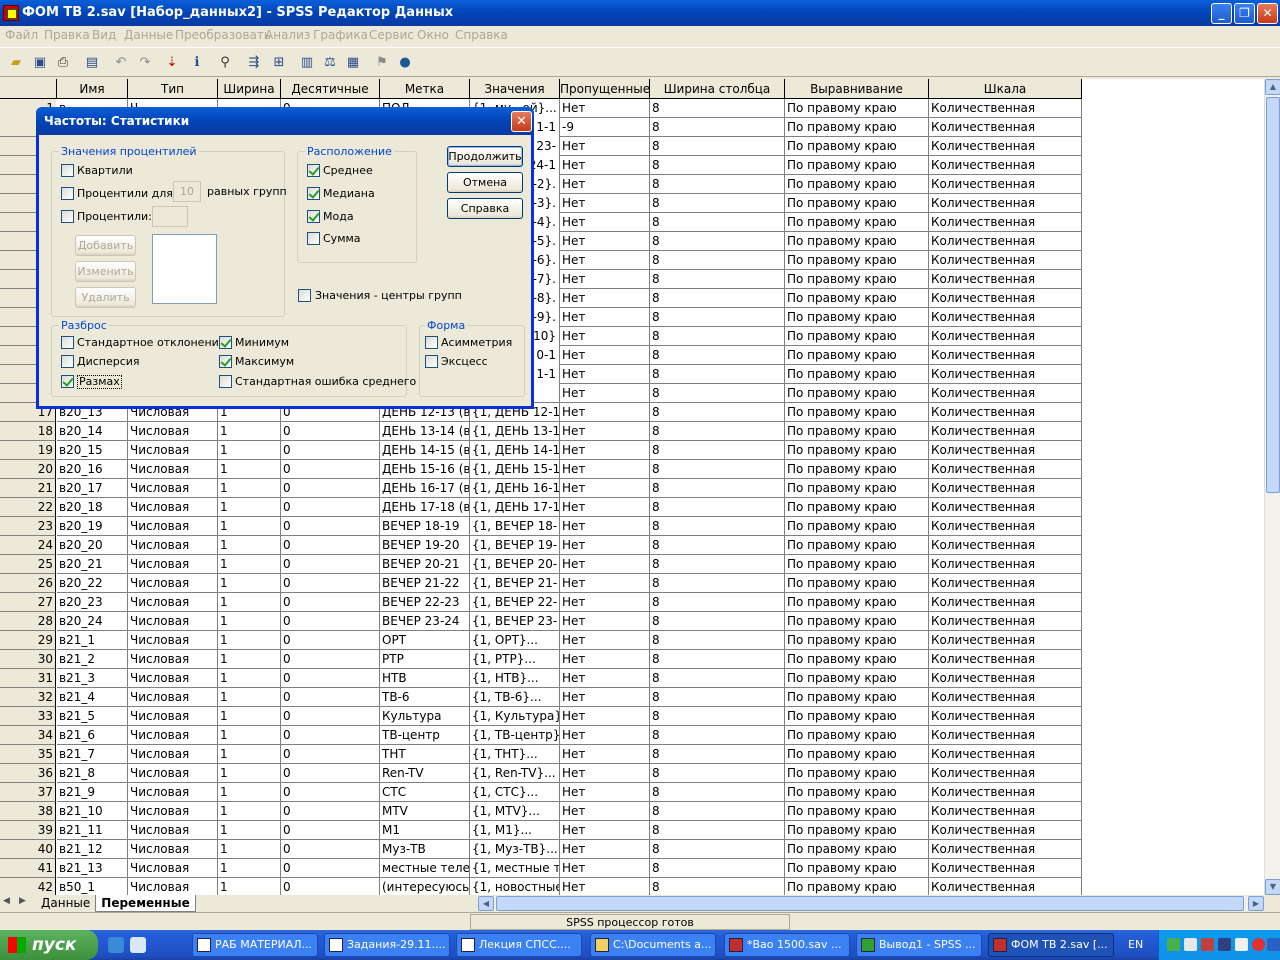 The width and height of the screenshot is (1280, 960). Describe the element at coordinates (28, 621) in the screenshot. I see `row-number: 28` at that location.